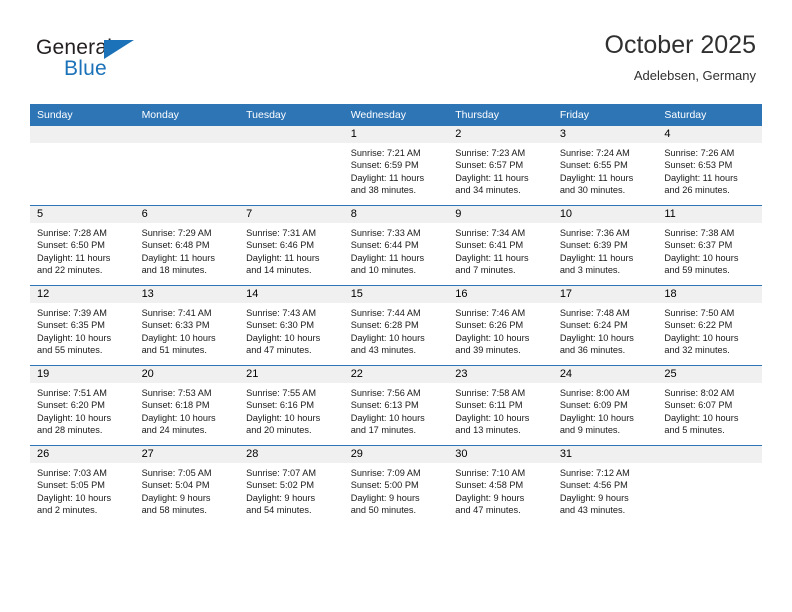 The width and height of the screenshot is (792, 612). I want to click on day-number: 11, so click(709, 214).